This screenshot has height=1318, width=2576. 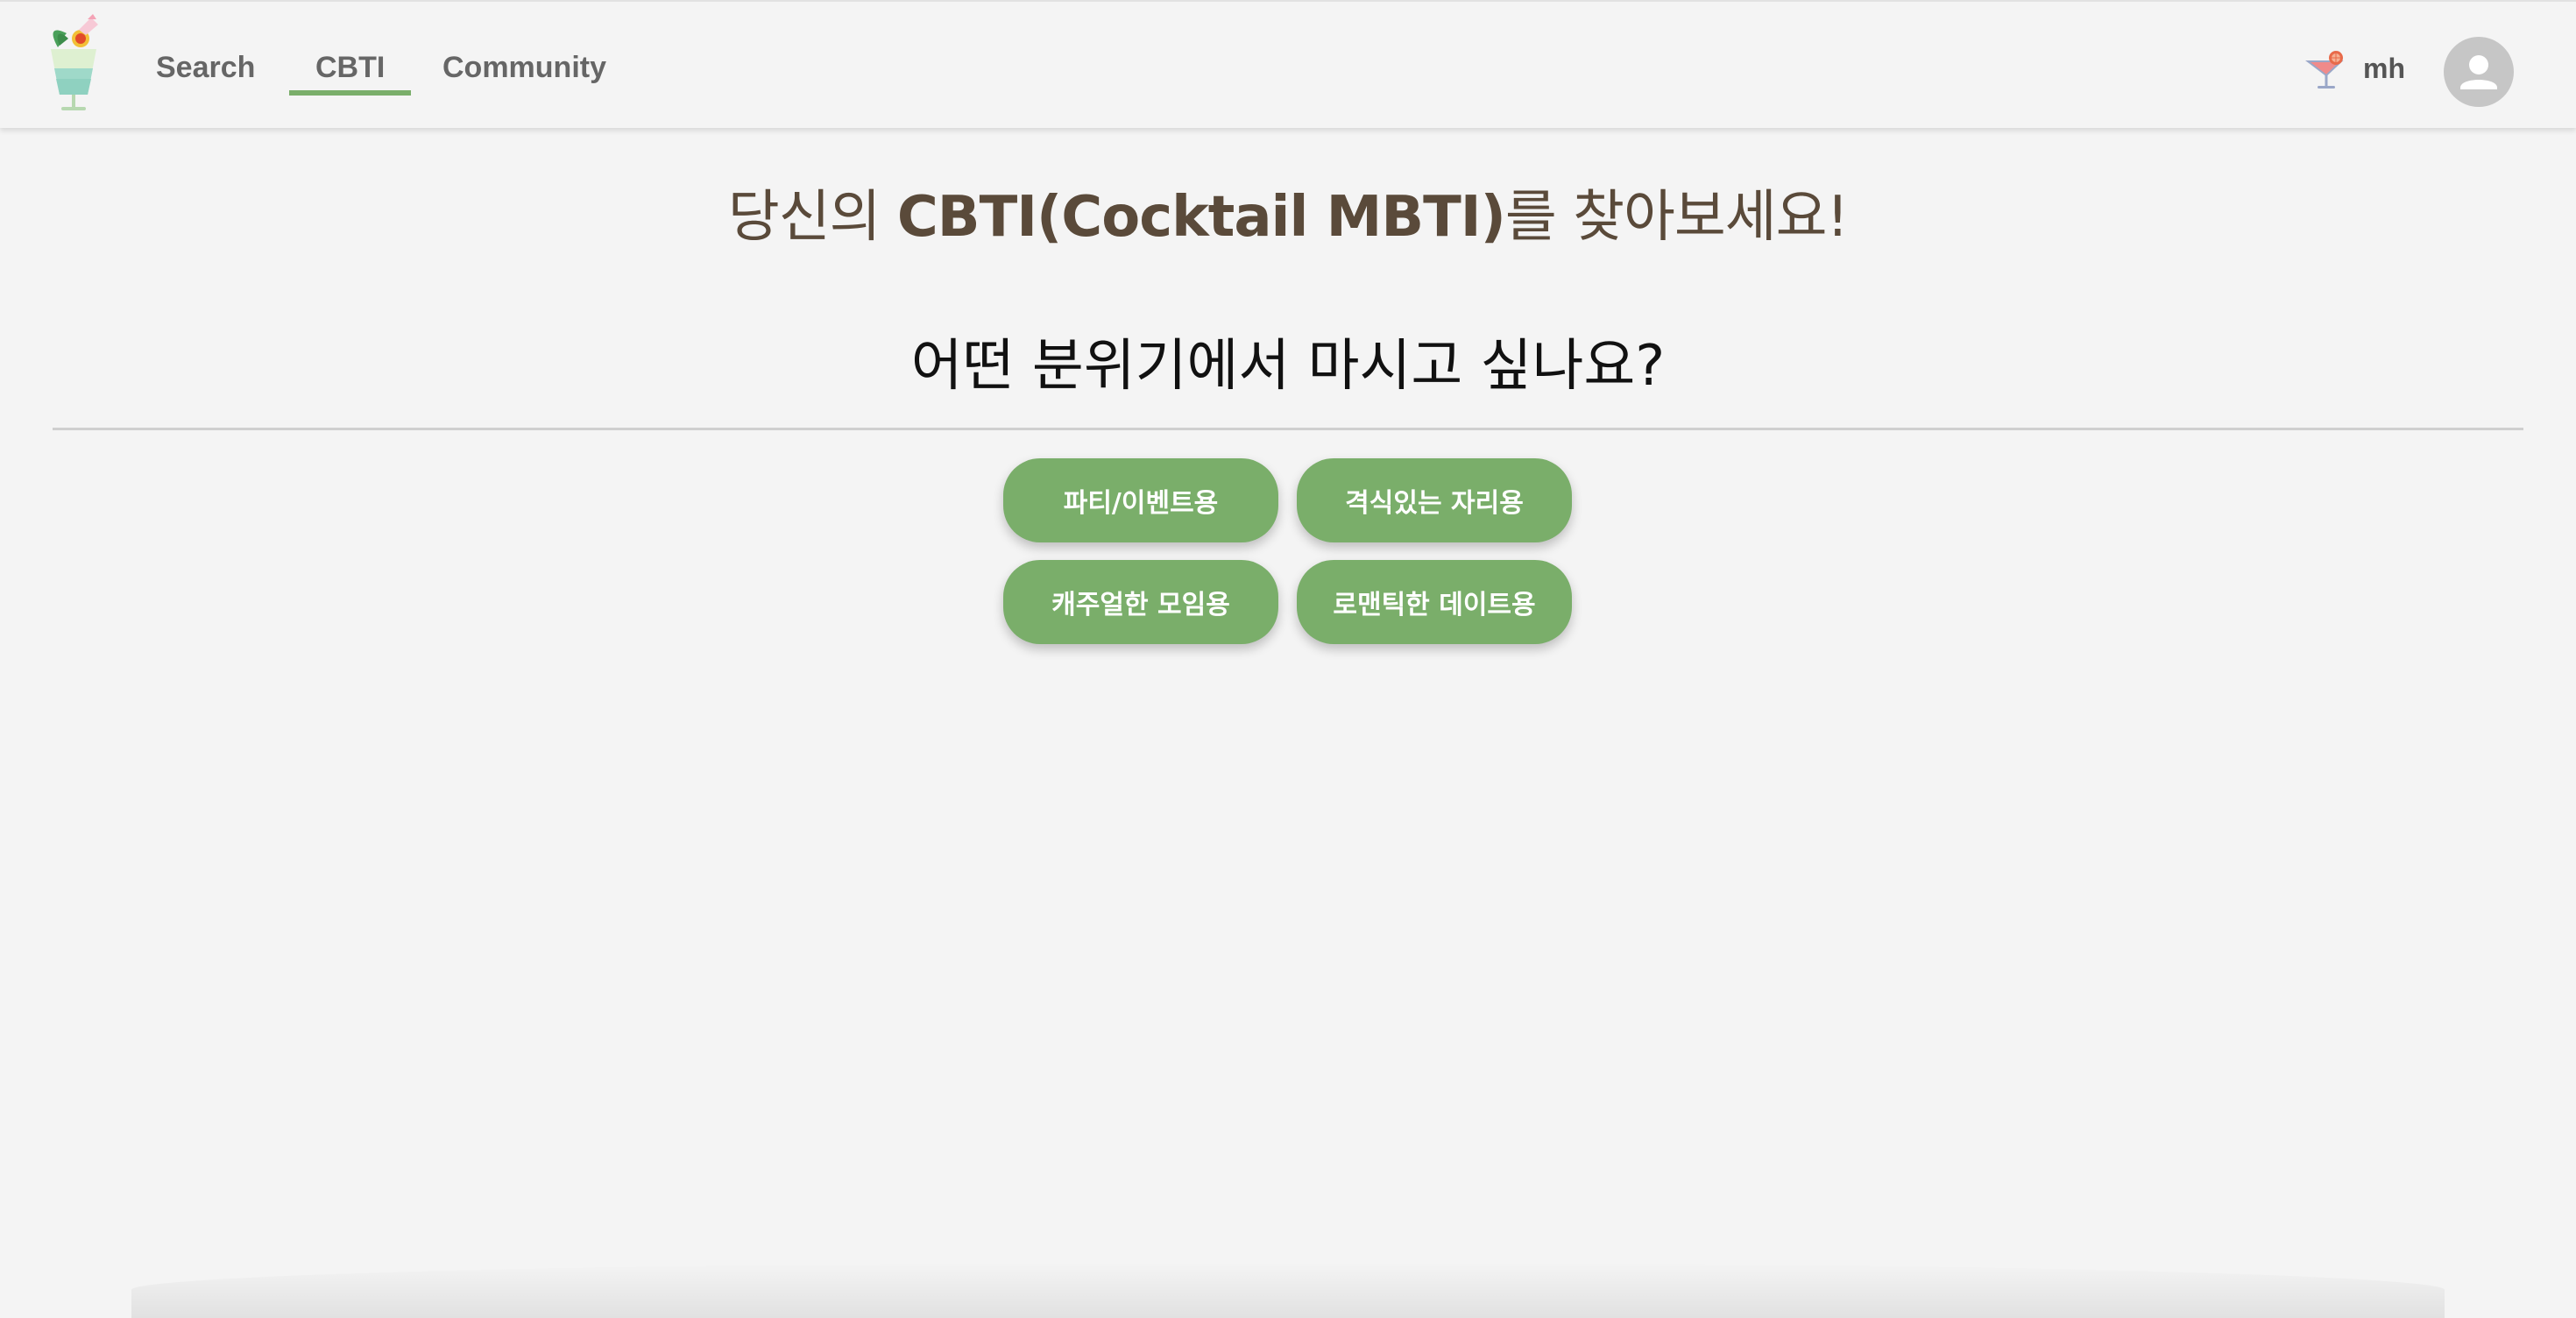 I want to click on cocktail-glass-icon, so click(x=2324, y=71).